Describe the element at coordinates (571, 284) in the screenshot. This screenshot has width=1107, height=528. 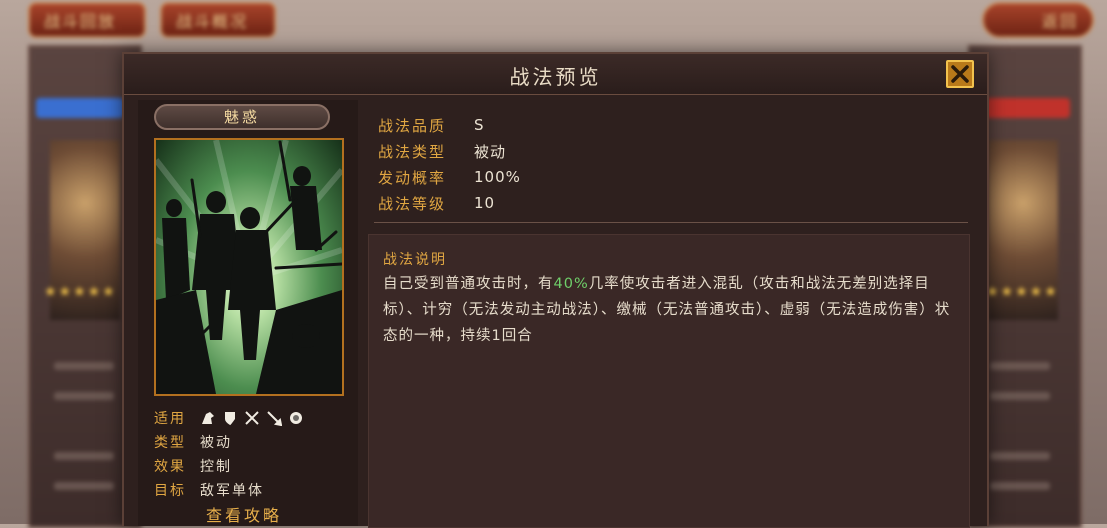
I see `description-probability: 40%` at that location.